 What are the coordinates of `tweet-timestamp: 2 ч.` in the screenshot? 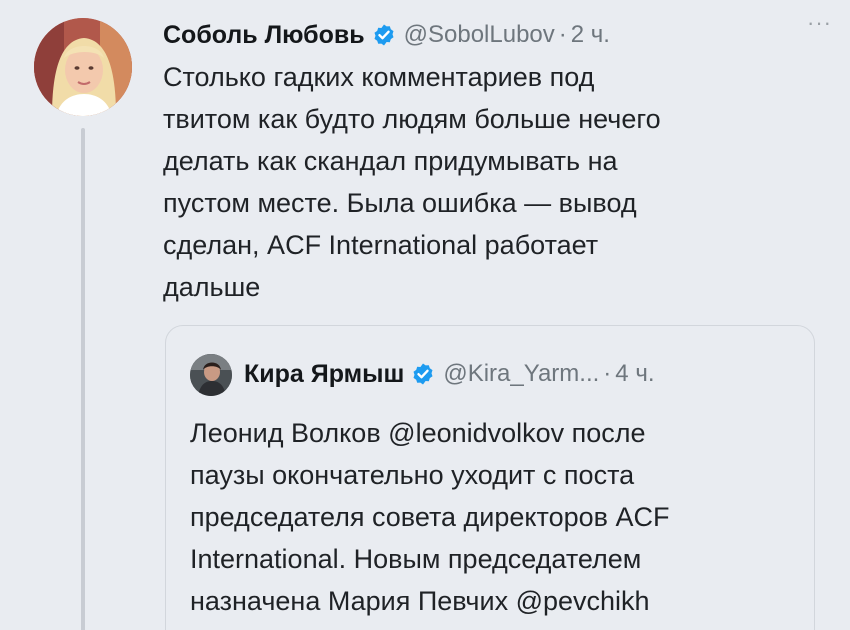 It's located at (590, 35).